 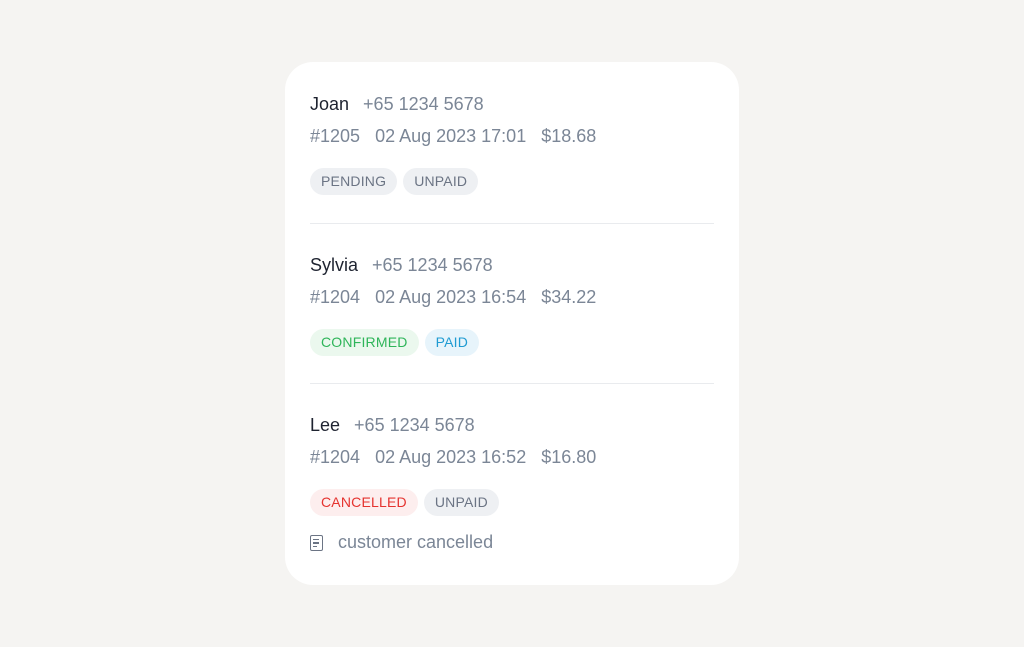 What do you see at coordinates (569, 457) in the screenshot?
I see `order-amount: $16.80` at bounding box center [569, 457].